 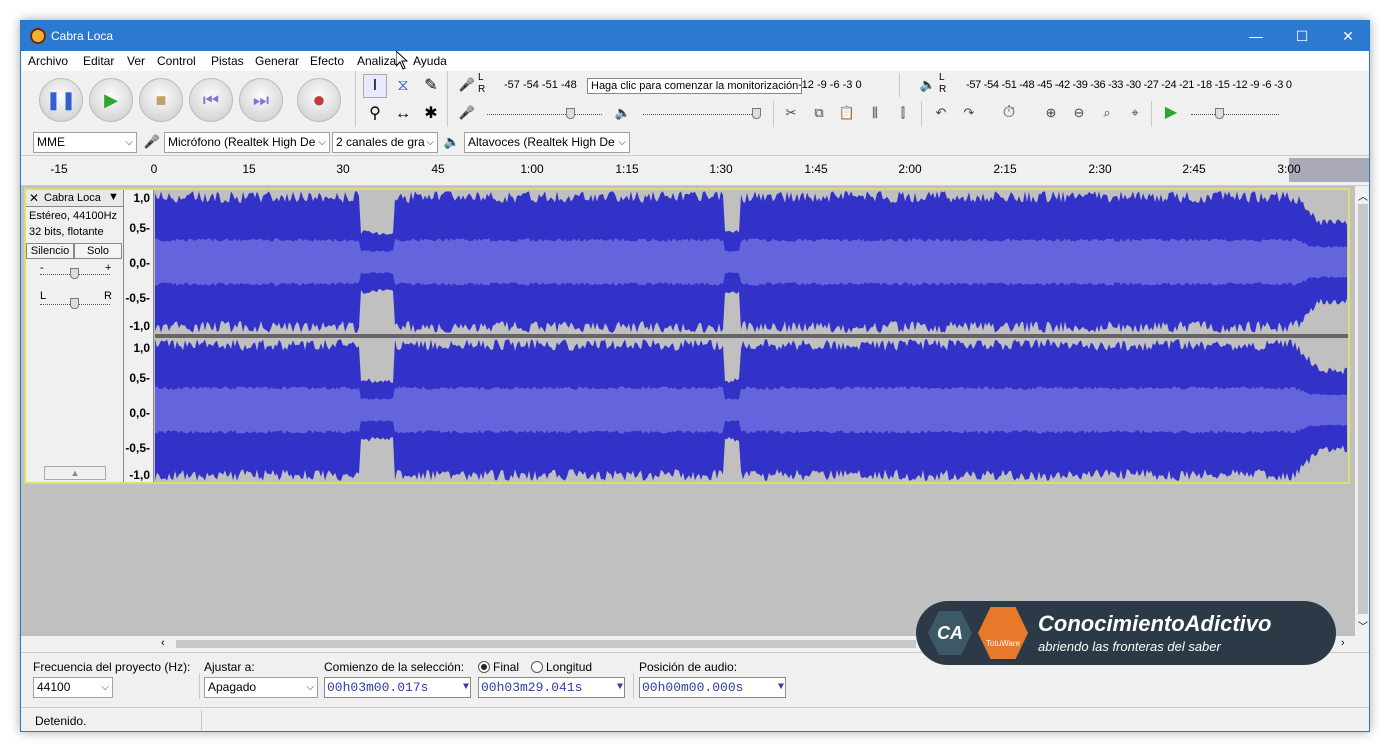 I want to click on gain-slider, so click(x=74, y=273).